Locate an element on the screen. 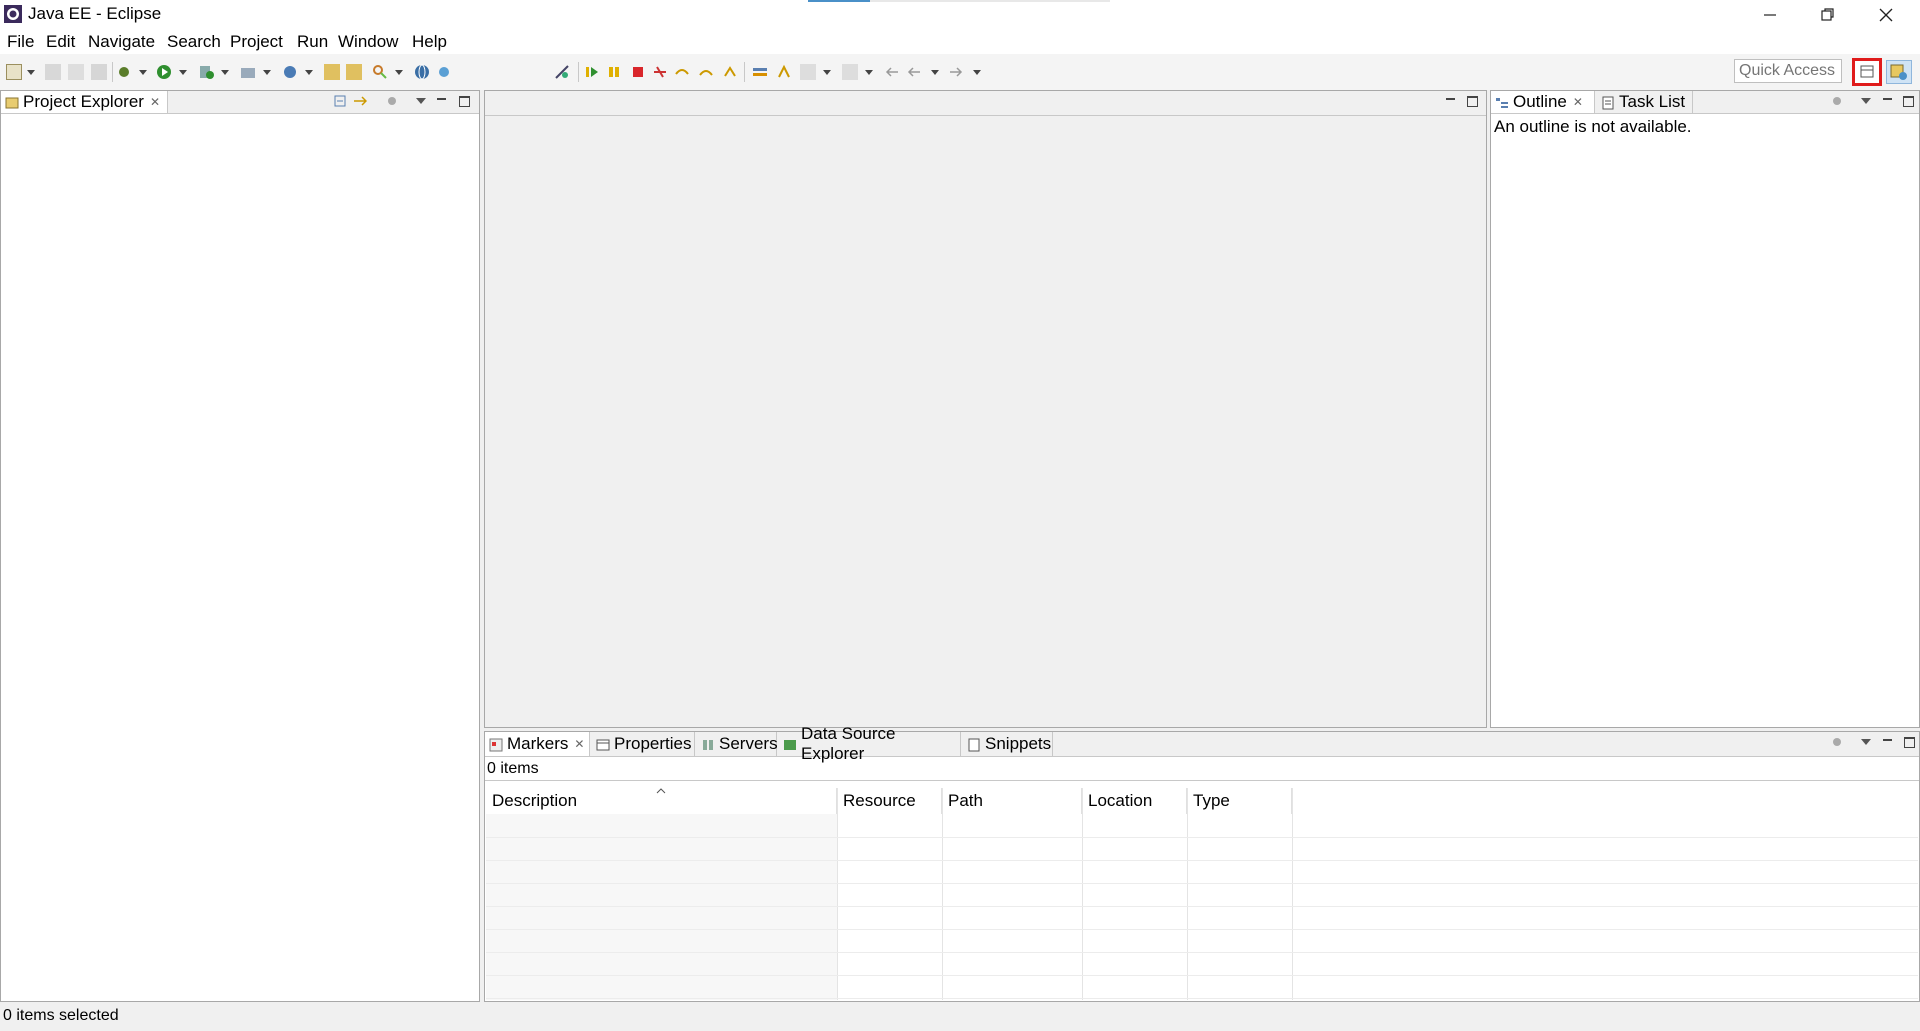  column-header-type: Type is located at coordinates (1239, 801).